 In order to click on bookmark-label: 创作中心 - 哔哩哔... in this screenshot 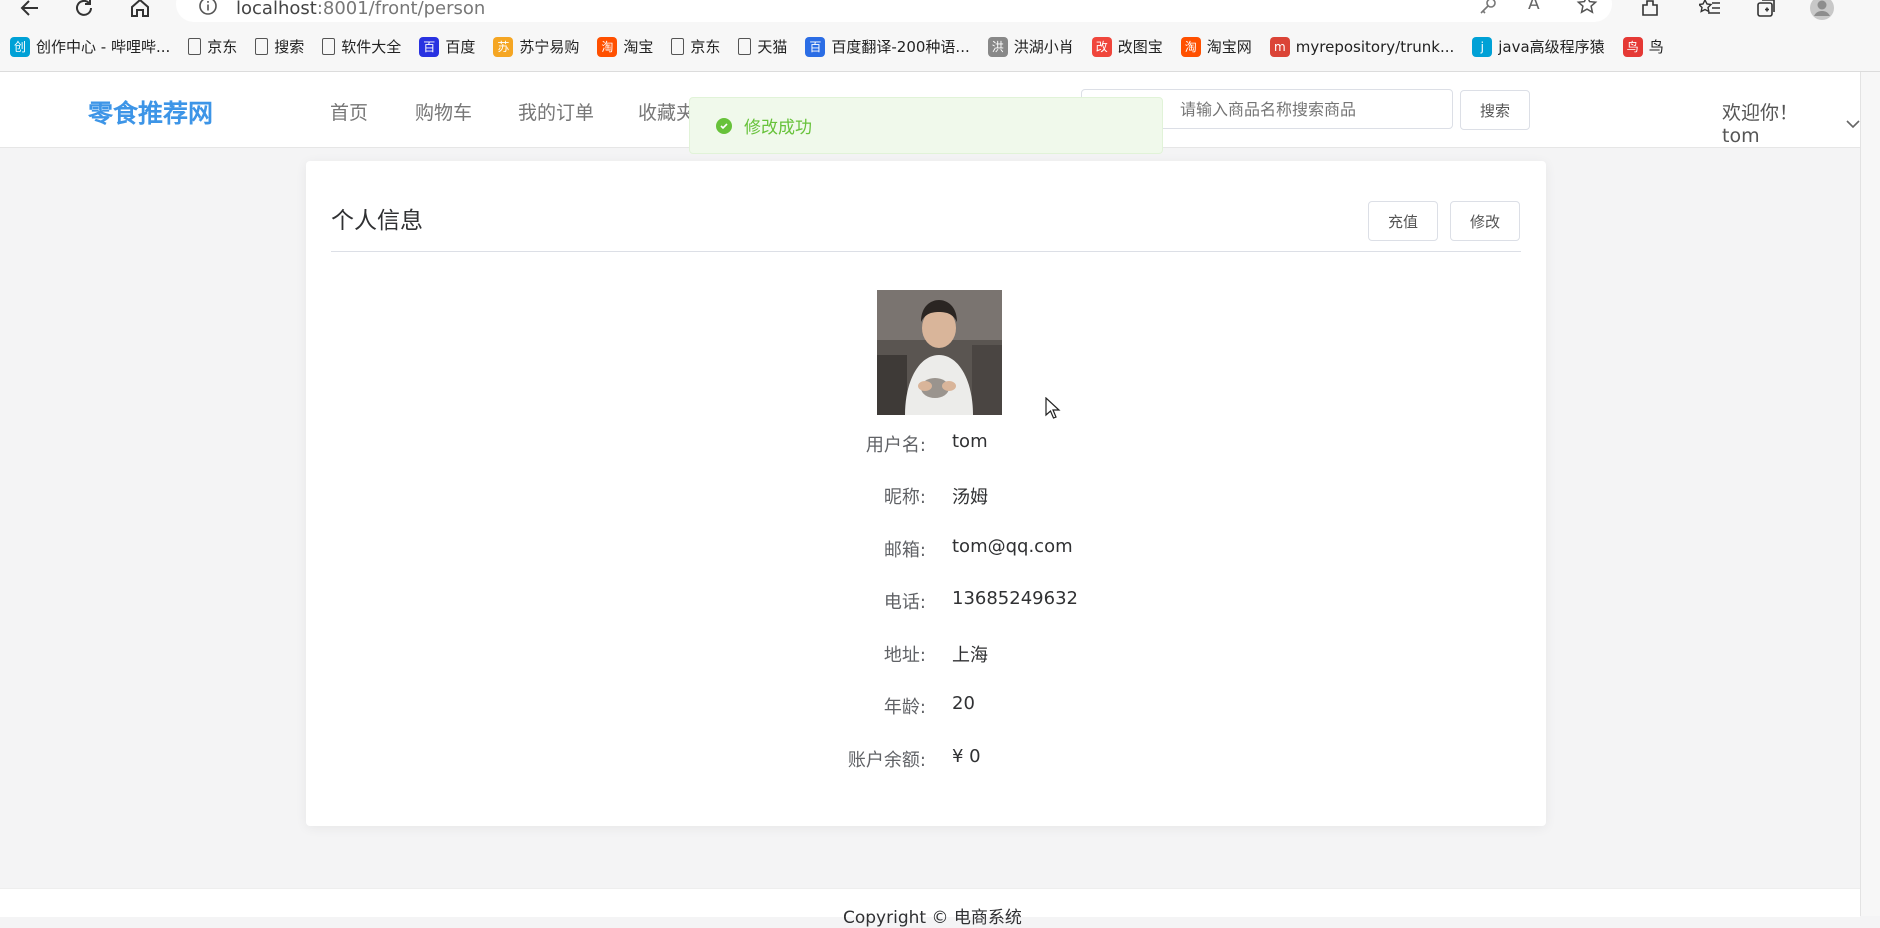, I will do `click(103, 47)`.